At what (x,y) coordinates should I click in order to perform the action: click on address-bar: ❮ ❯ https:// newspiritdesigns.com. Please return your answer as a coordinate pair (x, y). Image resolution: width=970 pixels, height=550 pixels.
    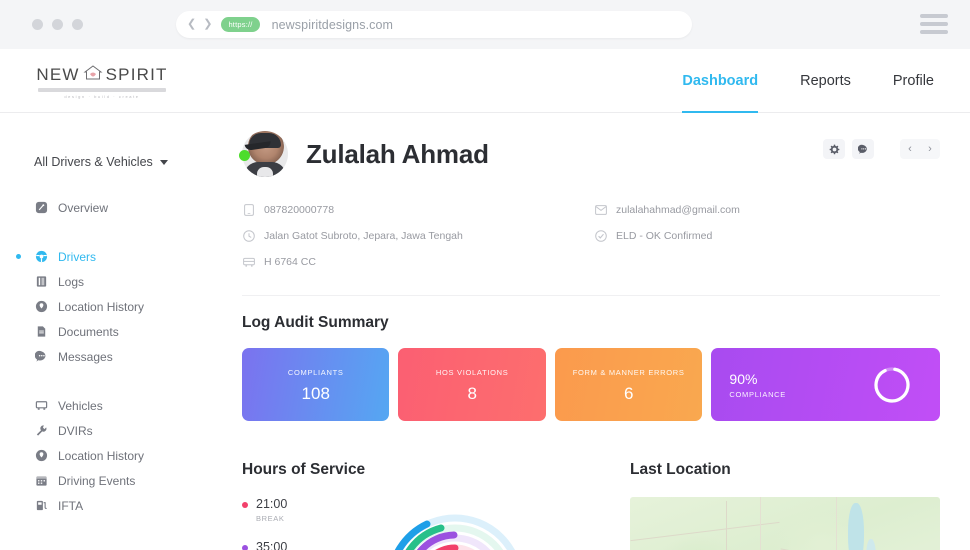
    Looking at the image, I should click on (434, 24).